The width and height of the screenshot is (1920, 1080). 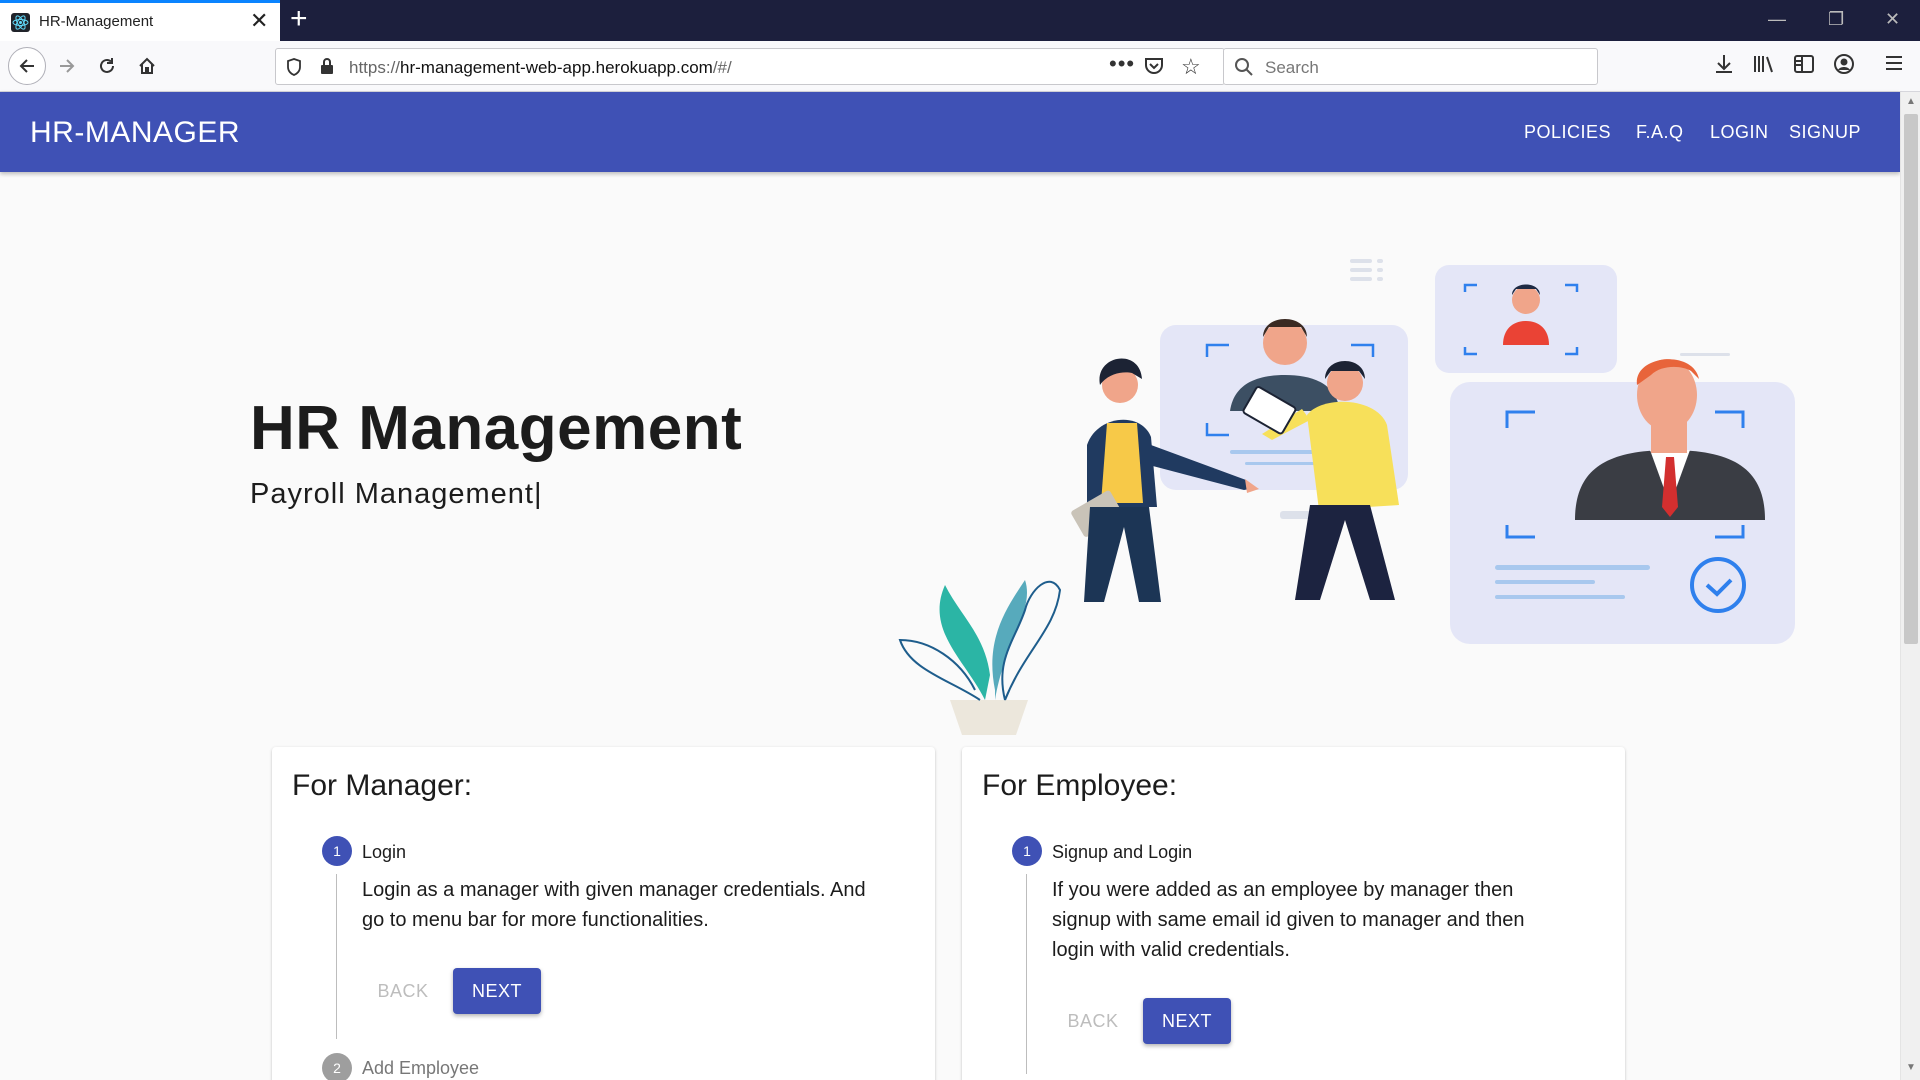 What do you see at coordinates (337, 851) in the screenshot?
I see `manager-step-1-icon: 1` at bounding box center [337, 851].